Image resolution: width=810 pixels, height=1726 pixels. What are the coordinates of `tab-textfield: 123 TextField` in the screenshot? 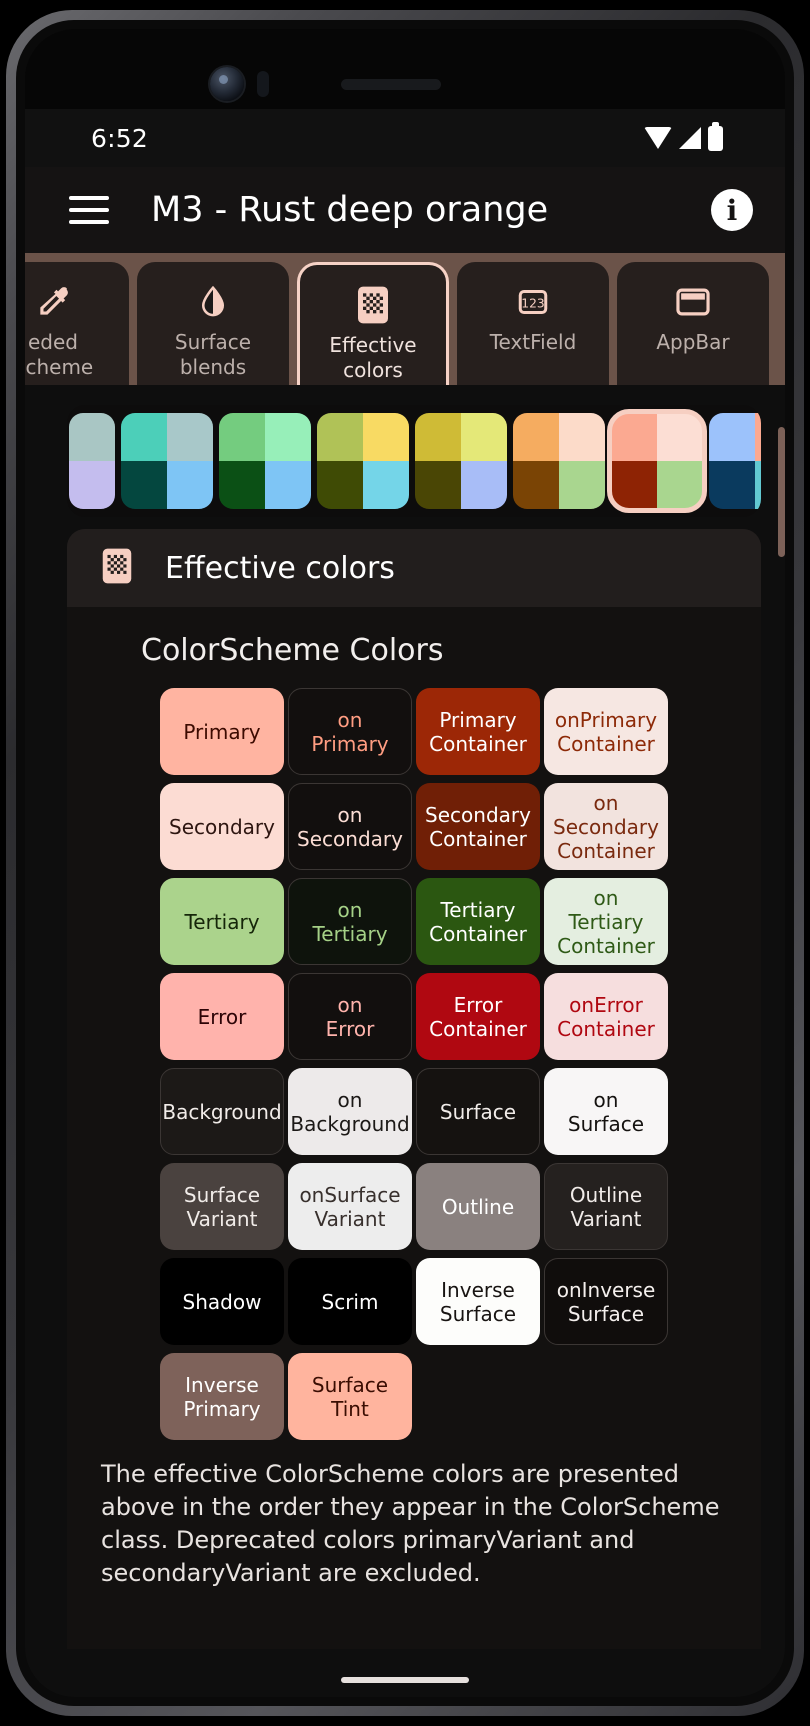 It's located at (533, 323).